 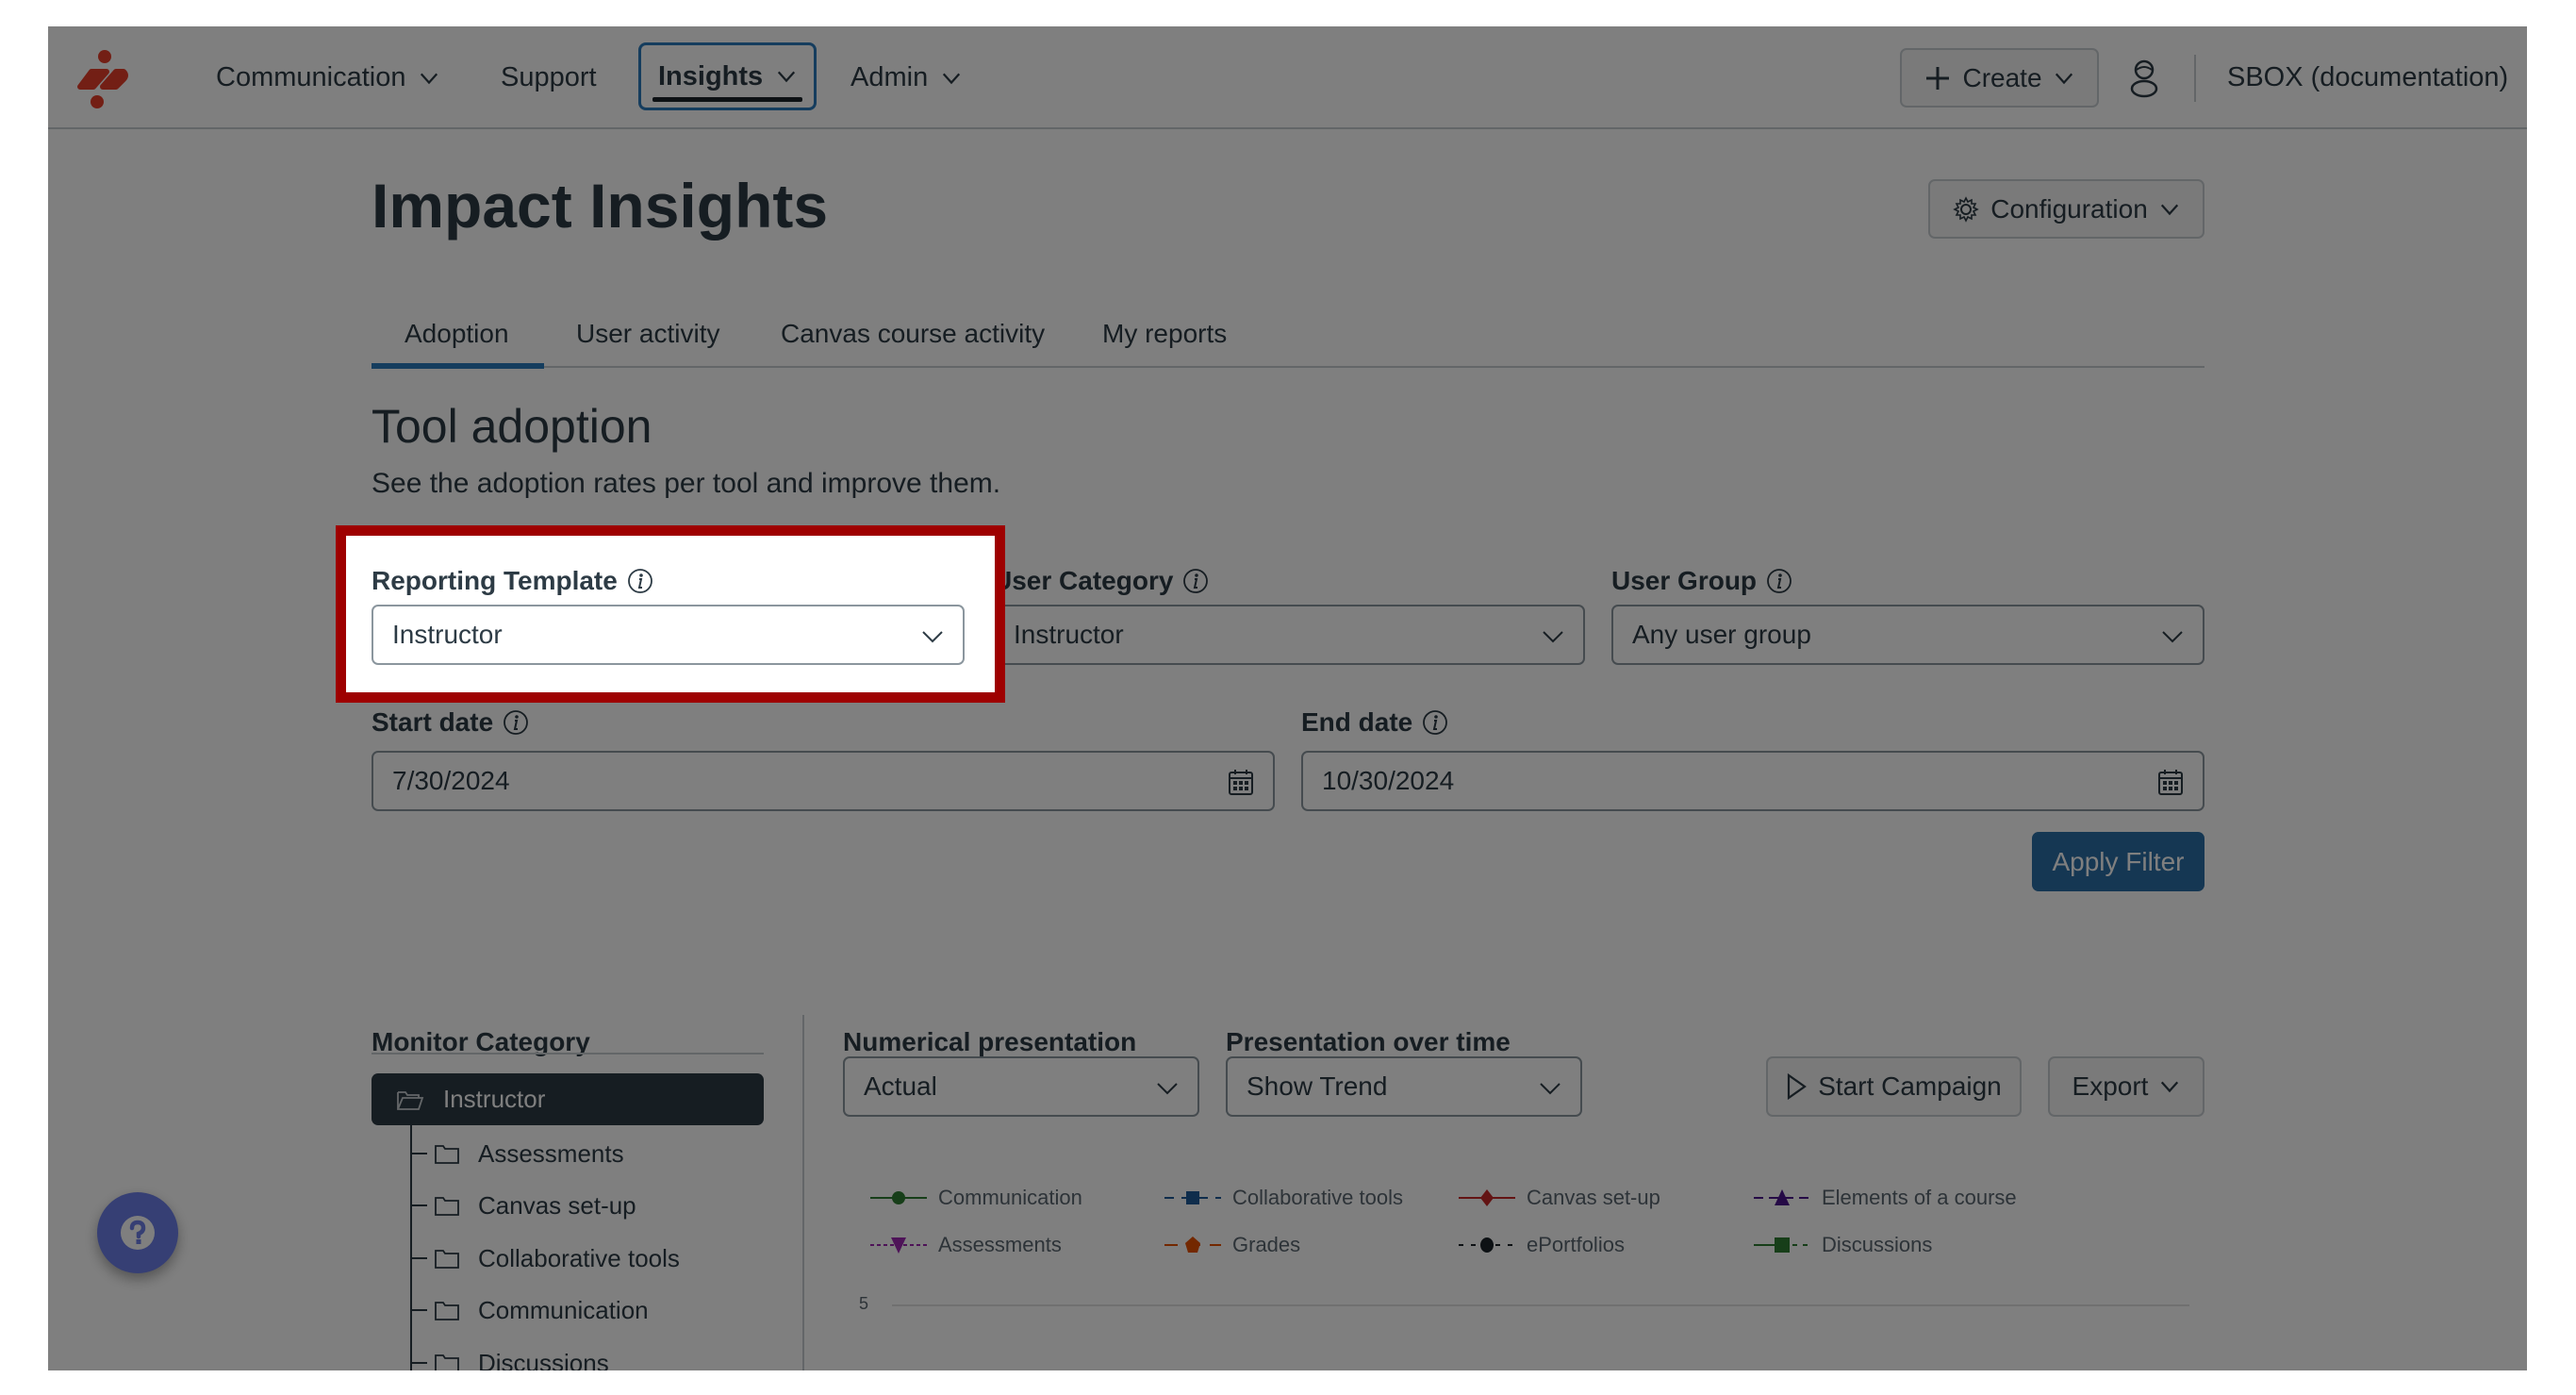 What do you see at coordinates (1266, 1244) in the screenshot?
I see `legend-label: Grades` at bounding box center [1266, 1244].